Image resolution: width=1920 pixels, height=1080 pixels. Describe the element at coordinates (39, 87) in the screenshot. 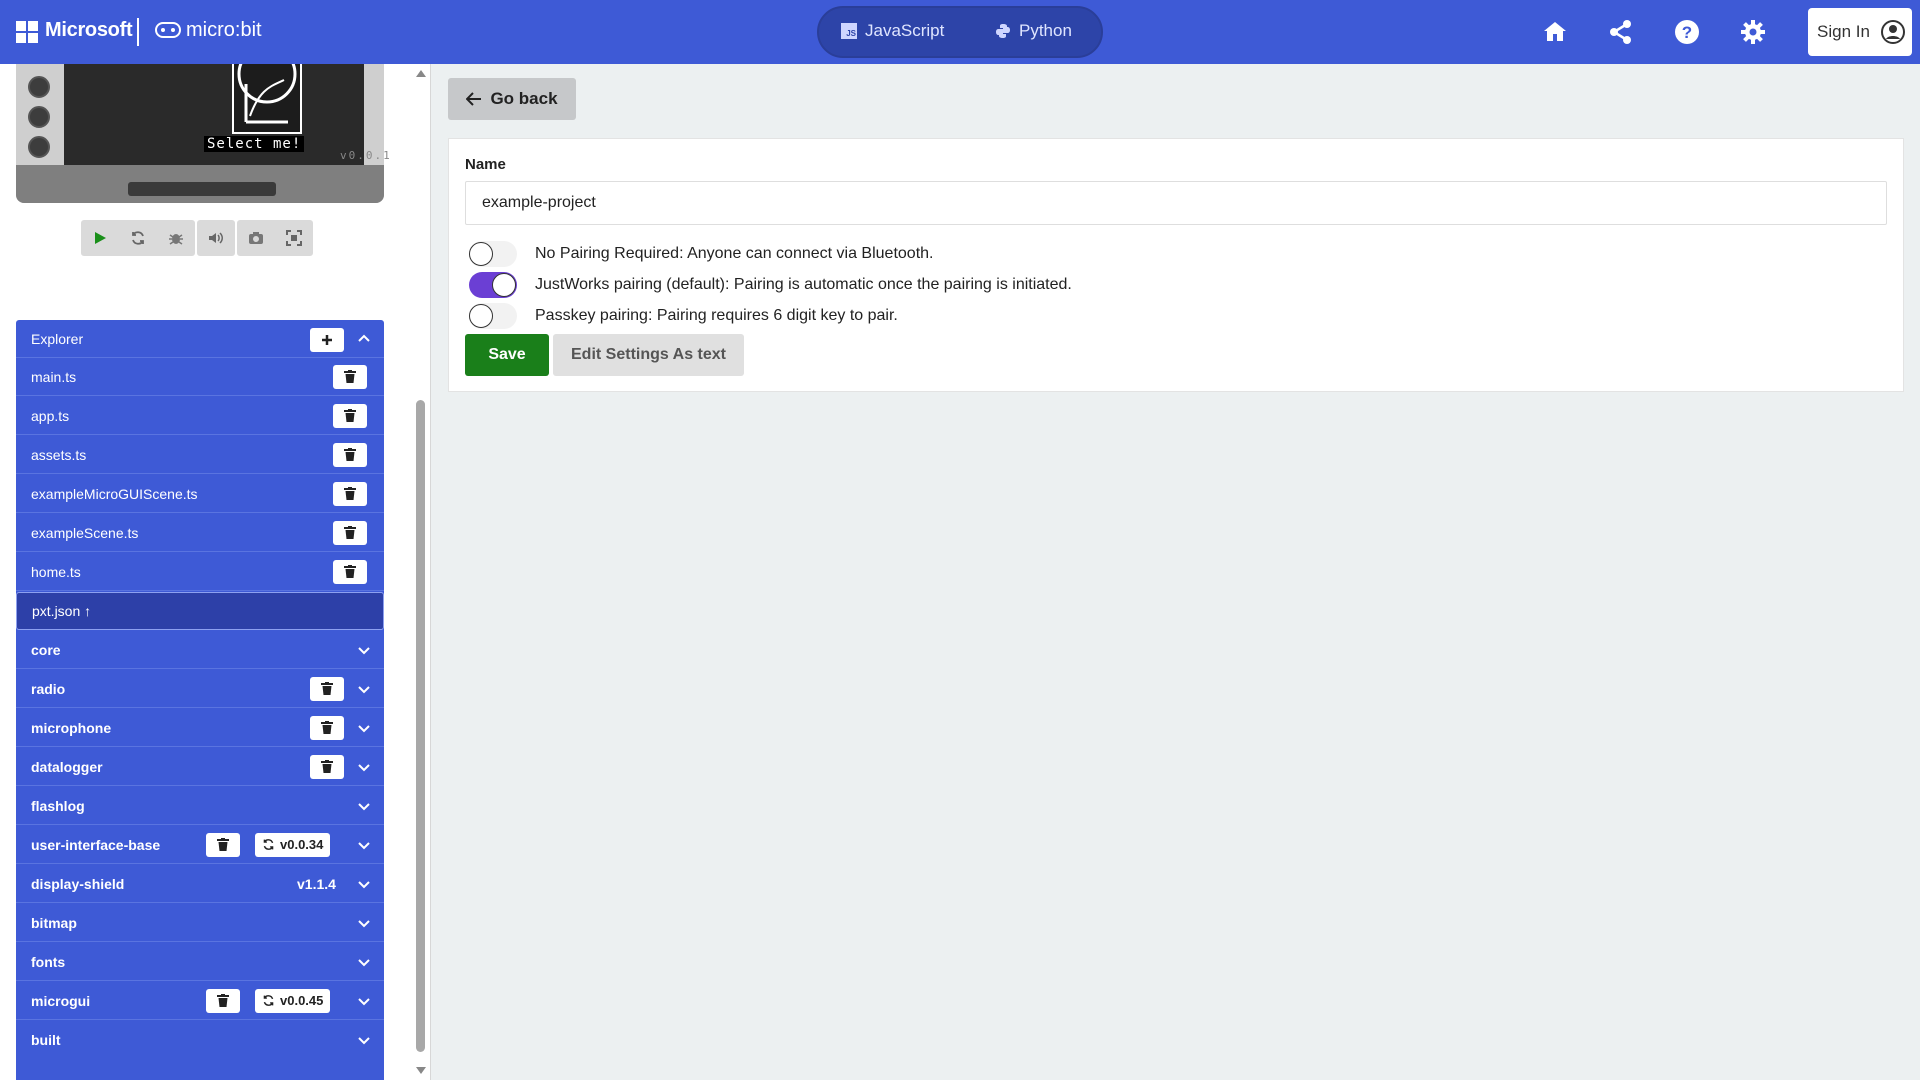

I see `sim-right-button` at that location.